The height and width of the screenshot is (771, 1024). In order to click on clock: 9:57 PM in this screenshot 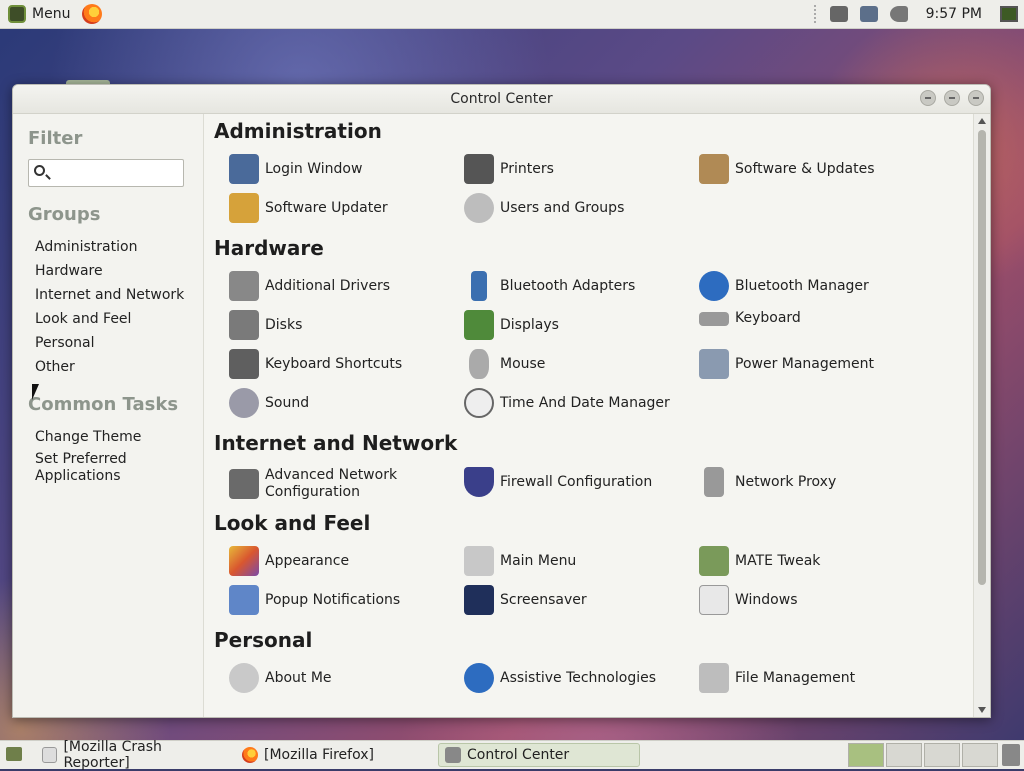, I will do `click(954, 14)`.